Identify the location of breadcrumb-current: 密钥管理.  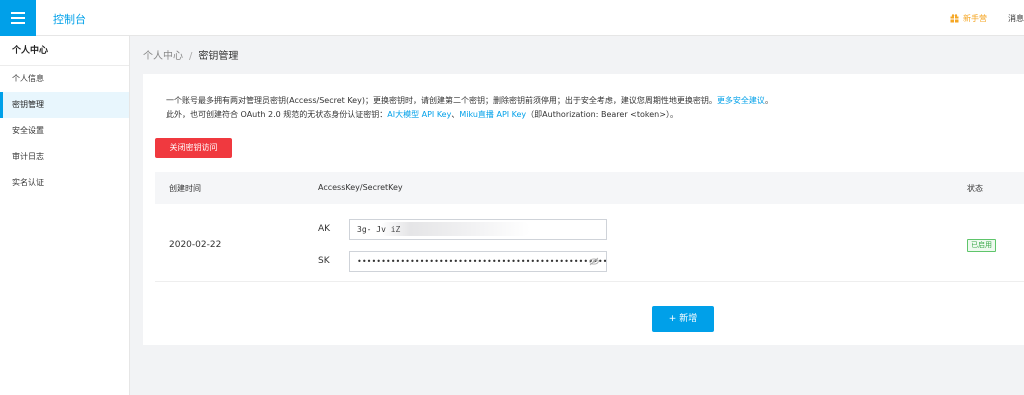
(218, 56).